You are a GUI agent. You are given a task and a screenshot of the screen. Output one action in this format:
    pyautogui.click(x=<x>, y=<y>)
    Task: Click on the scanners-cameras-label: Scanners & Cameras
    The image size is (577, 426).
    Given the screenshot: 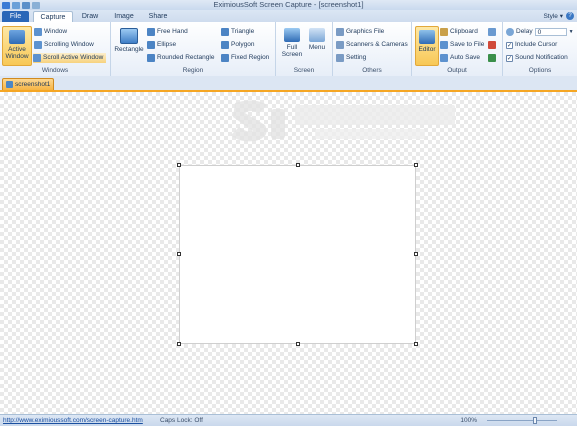 What is the action you would take?
    pyautogui.click(x=377, y=44)
    